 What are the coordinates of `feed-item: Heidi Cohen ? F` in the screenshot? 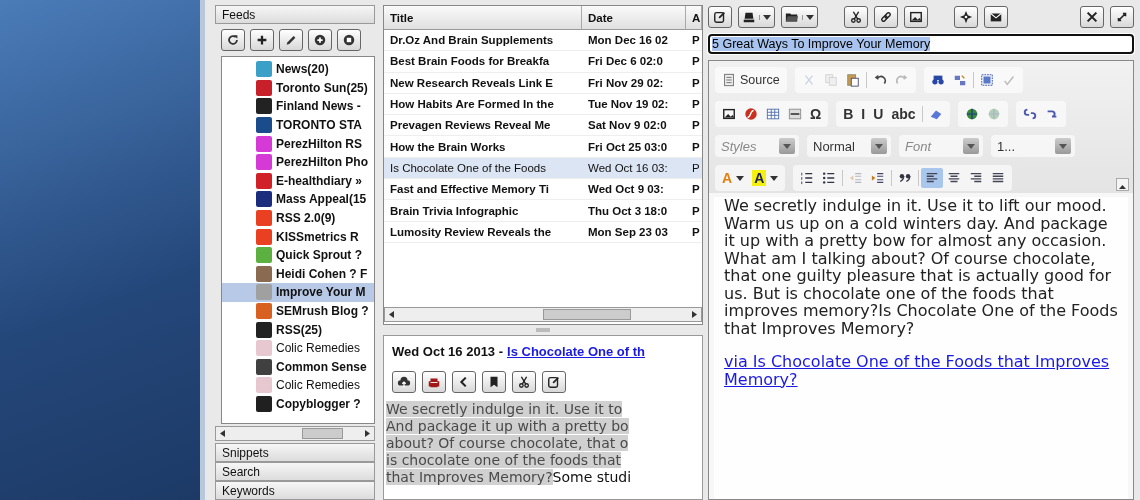 It's located at (298, 274).